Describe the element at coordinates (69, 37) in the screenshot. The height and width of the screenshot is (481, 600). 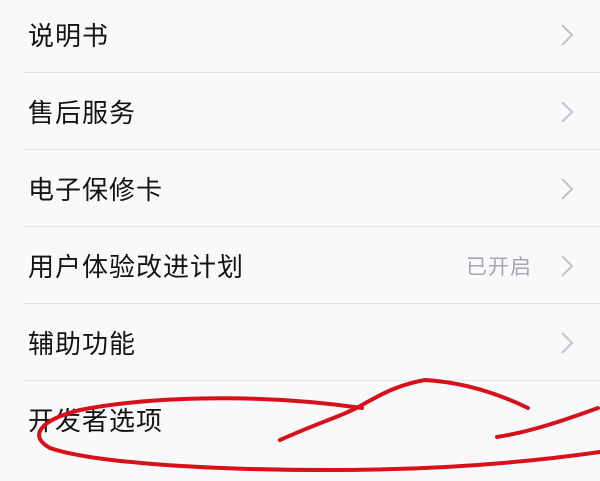
I see `settings-item-label: 说明书` at that location.